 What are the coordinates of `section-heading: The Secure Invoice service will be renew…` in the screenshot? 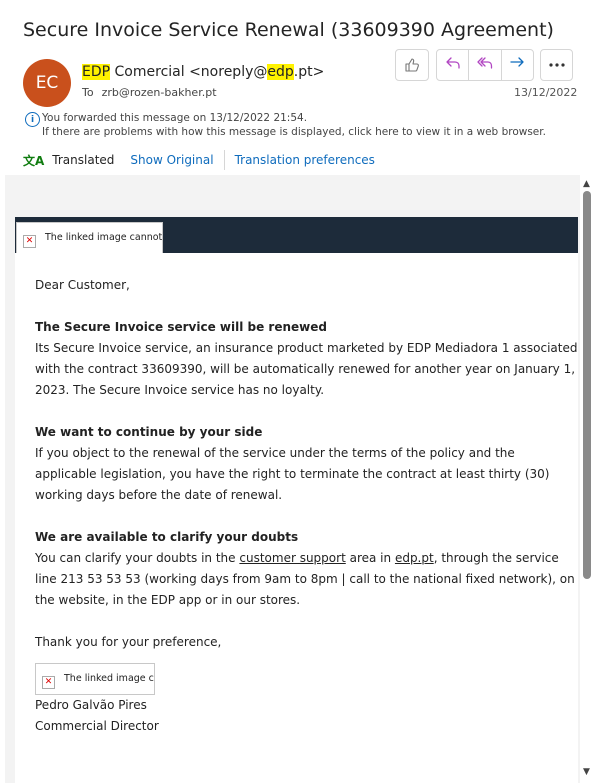 It's located at (181, 327).